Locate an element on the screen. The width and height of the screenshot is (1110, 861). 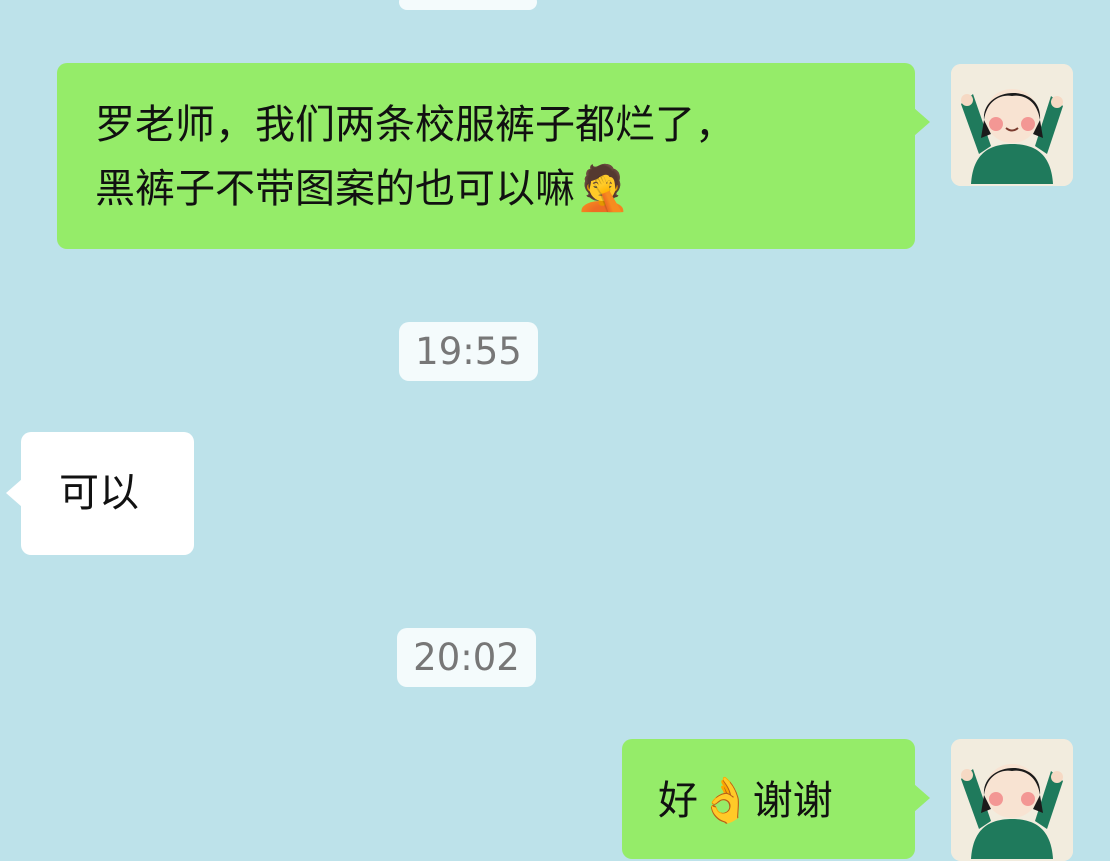
message-text: 可以 is located at coordinates (99, 493).